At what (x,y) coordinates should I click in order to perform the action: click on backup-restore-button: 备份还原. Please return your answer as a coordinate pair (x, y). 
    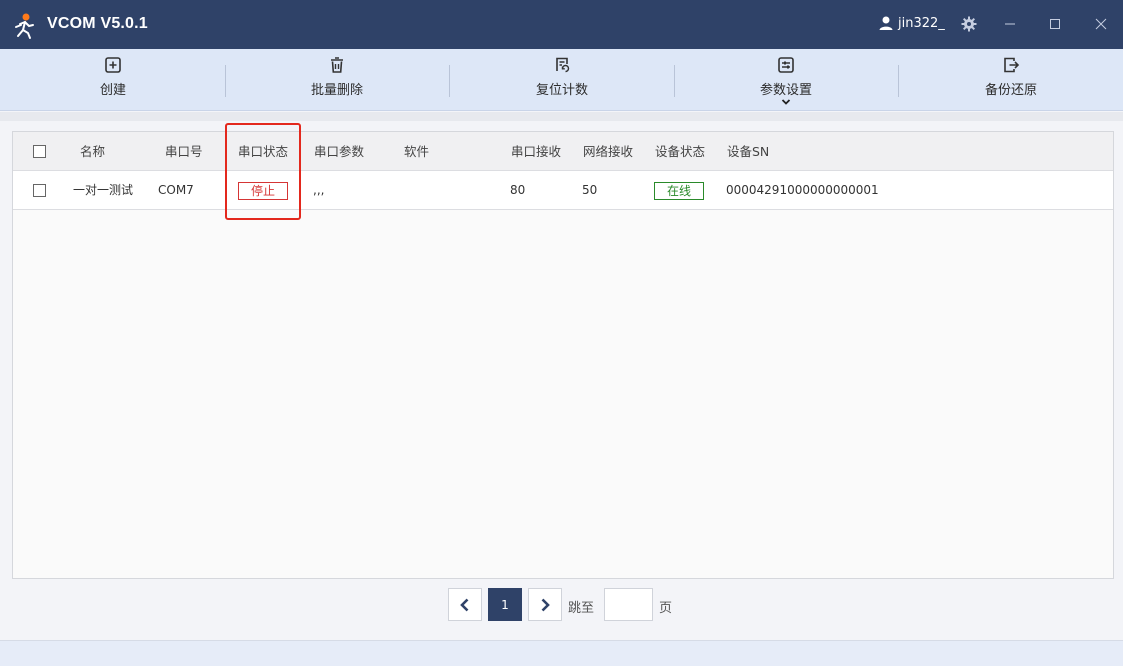
    Looking at the image, I should click on (1011, 81).